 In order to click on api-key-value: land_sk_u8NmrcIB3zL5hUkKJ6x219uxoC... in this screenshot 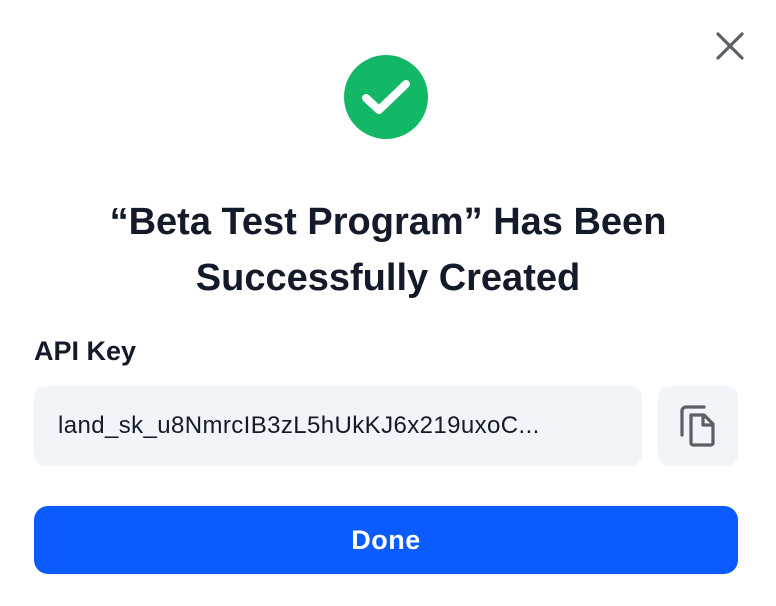, I will do `click(299, 425)`.